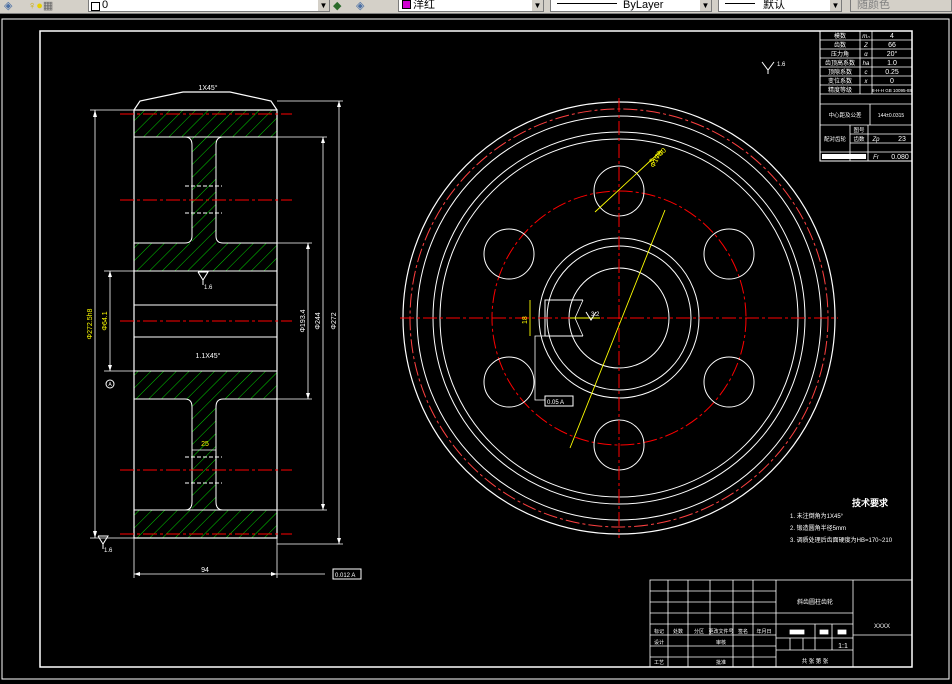 The height and width of the screenshot is (684, 952). What do you see at coordinates (318, 320) in the screenshot?
I see `right-dia2-label: Φ244` at bounding box center [318, 320].